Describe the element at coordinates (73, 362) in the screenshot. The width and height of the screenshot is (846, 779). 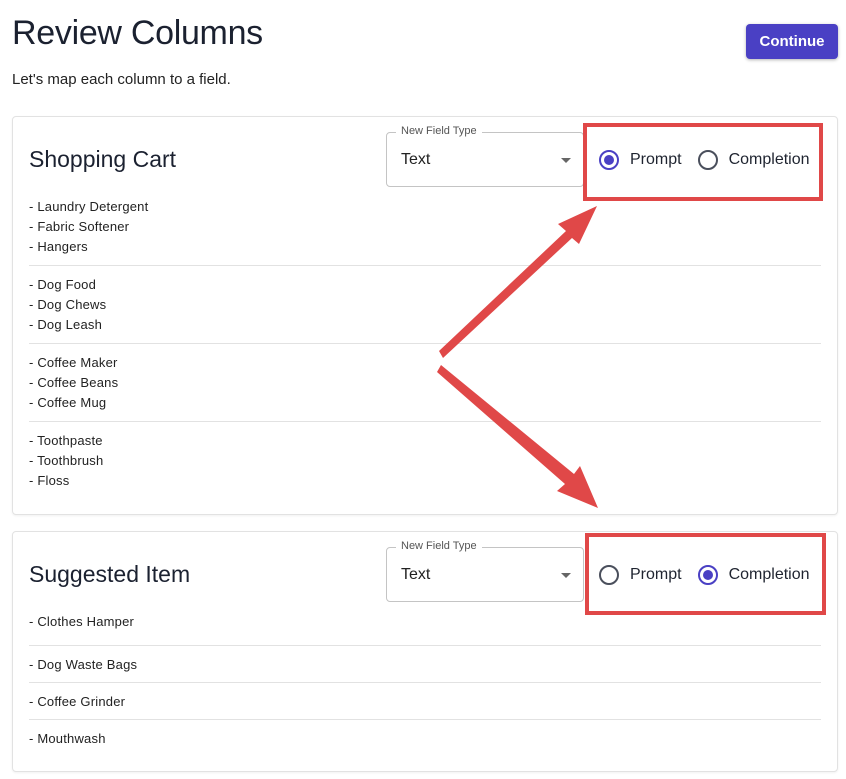
I see `value-line: - Coffee Maker` at that location.